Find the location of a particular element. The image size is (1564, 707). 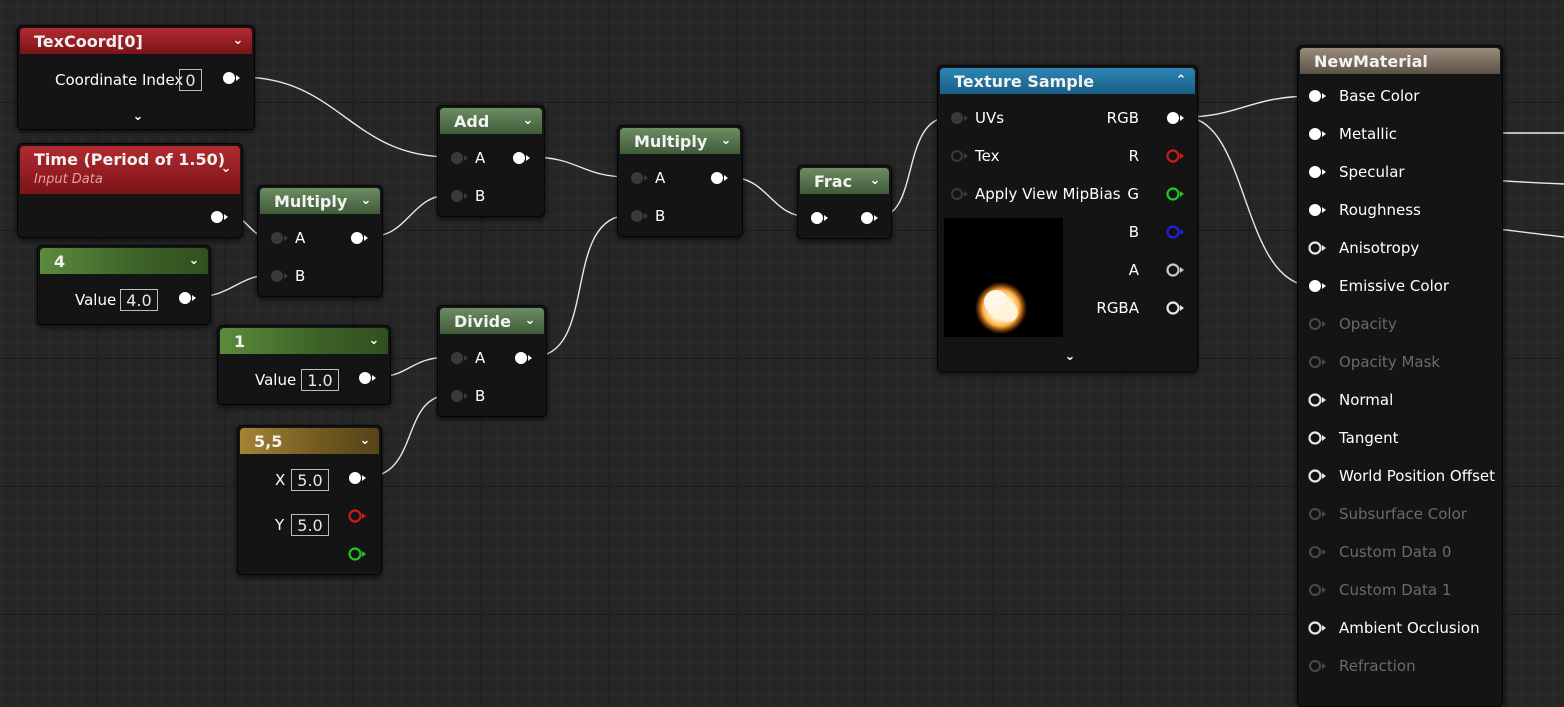

chevron-up-icon: ⌃ is located at coordinates (1181, 81).